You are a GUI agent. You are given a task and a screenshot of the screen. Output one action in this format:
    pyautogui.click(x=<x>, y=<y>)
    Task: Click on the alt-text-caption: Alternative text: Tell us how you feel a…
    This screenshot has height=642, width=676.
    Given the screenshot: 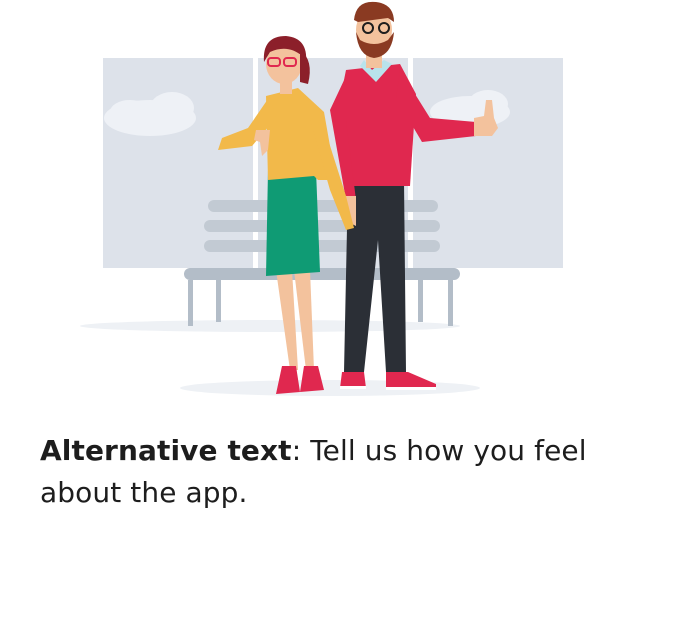 What is the action you would take?
    pyautogui.click(x=340, y=472)
    